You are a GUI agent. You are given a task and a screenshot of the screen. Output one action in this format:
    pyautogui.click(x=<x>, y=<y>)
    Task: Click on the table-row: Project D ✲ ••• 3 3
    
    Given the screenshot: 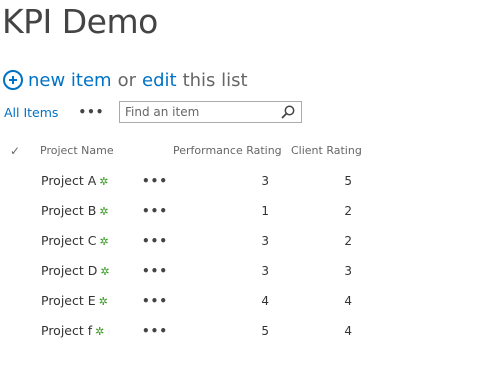 What is the action you would take?
    pyautogui.click(x=245, y=271)
    